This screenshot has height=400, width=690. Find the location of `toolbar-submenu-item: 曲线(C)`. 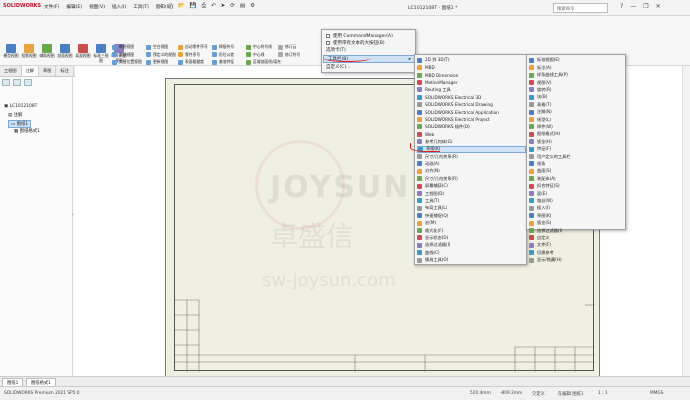

toolbar-submenu-item: 曲线(C) is located at coordinates (428, 252).